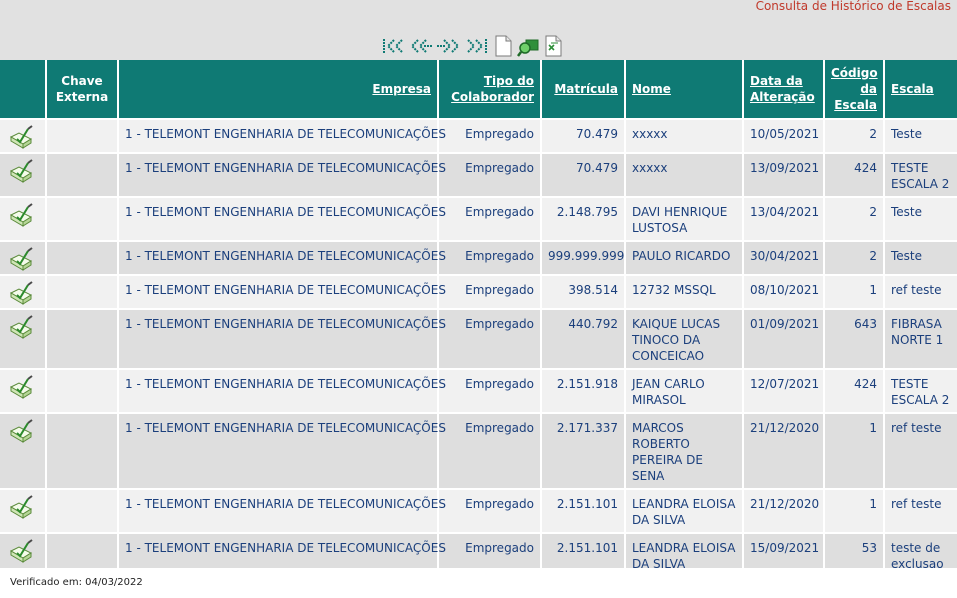  Describe the element at coordinates (782, 97) in the screenshot. I see `header-data-line2: Alteração` at that location.